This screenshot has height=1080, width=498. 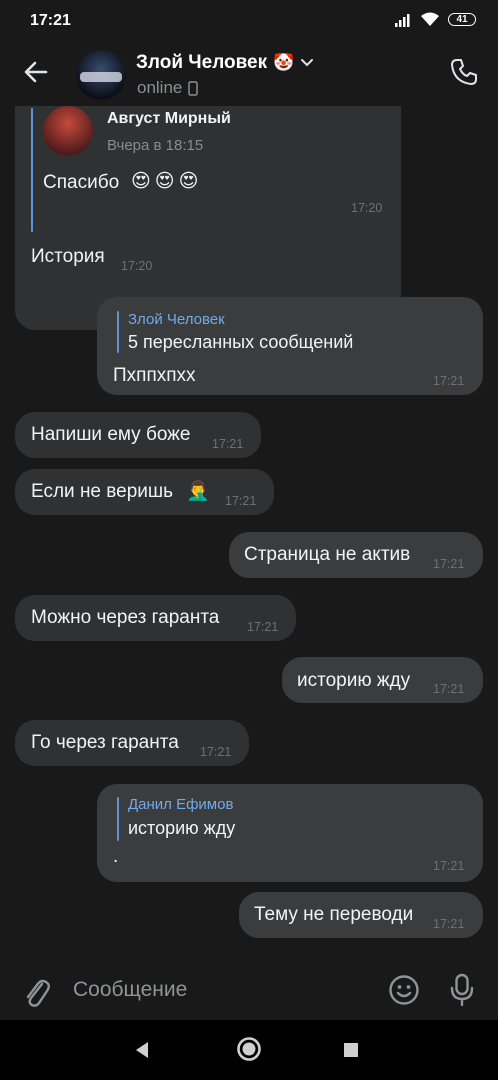 I want to click on signal-icon, so click(x=402, y=20).